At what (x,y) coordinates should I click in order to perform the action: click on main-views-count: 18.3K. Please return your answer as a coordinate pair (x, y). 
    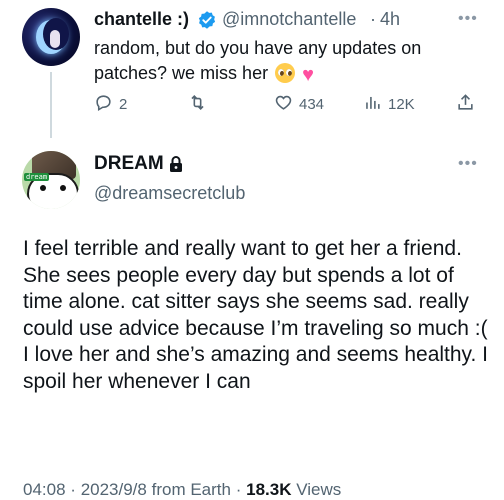
    Looking at the image, I should click on (268, 489).